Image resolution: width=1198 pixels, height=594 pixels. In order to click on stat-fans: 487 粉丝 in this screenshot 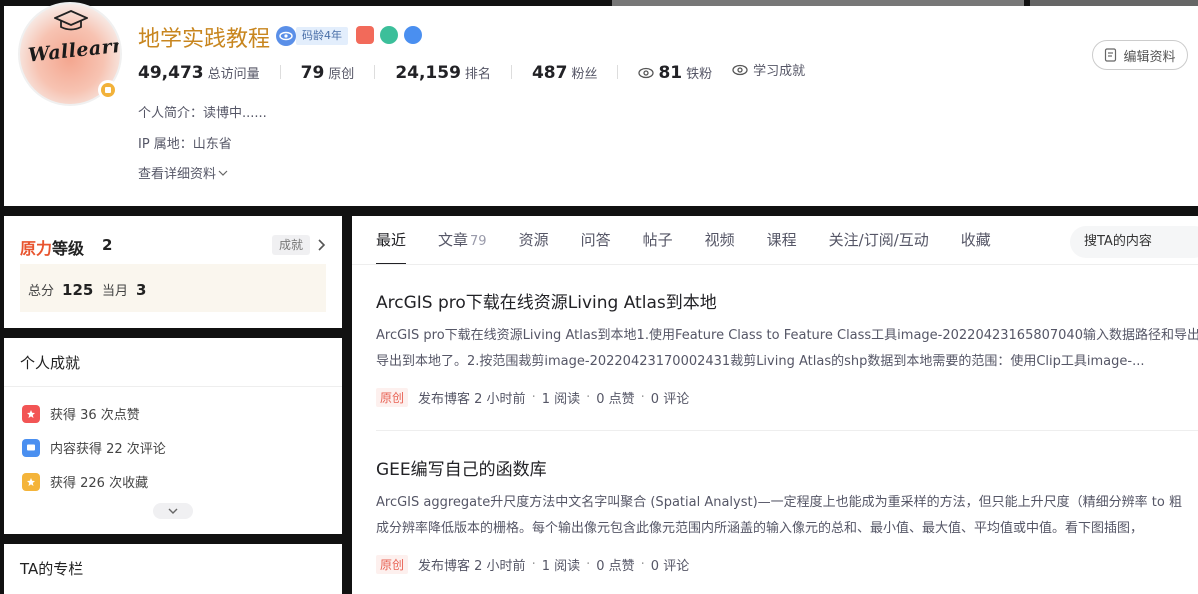, I will do `click(565, 73)`.